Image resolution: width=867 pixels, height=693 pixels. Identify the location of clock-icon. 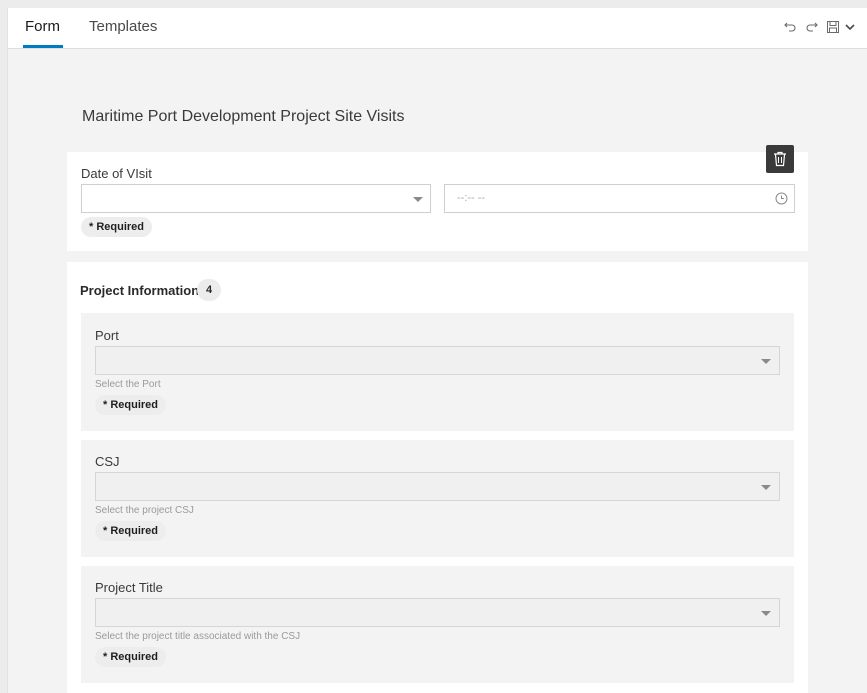
(781, 201).